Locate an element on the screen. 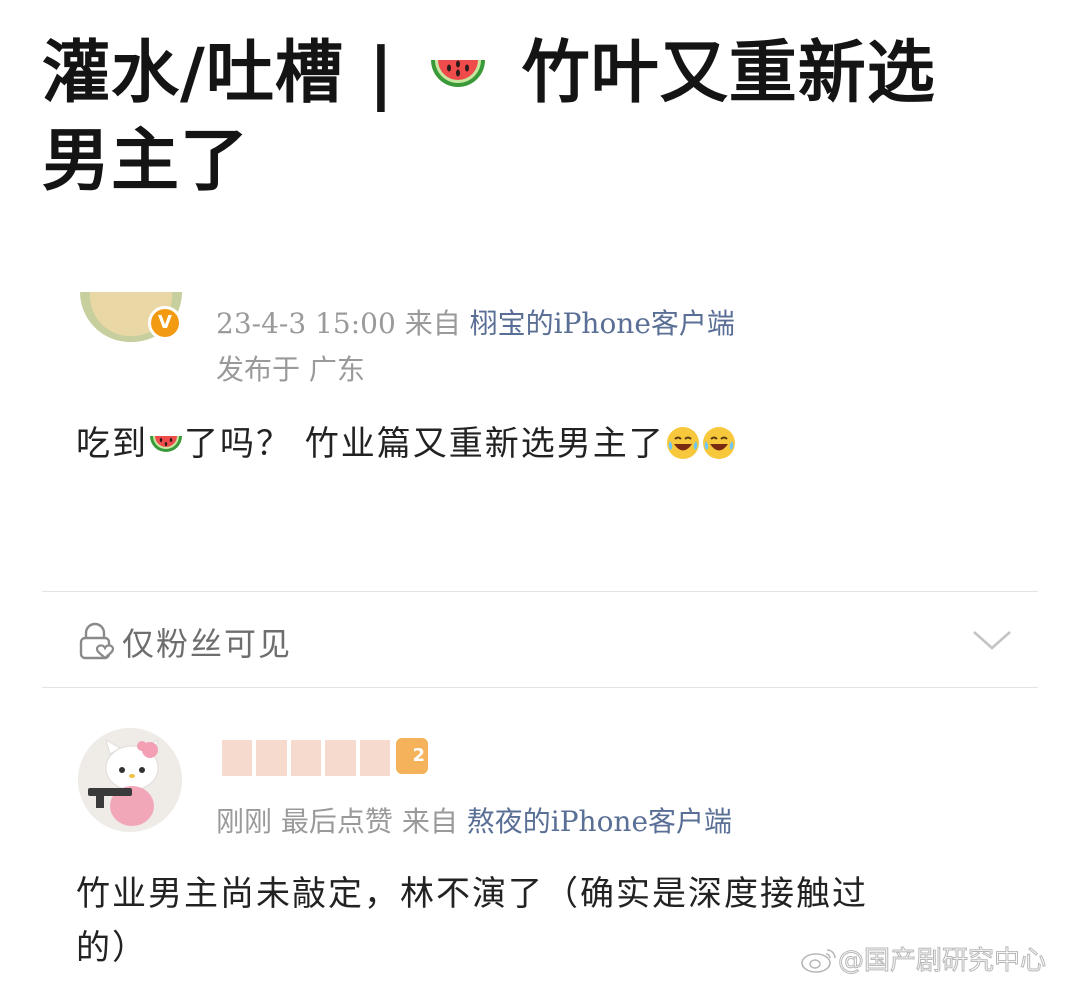 The height and width of the screenshot is (983, 1080). hello-kitty-avatar is located at coordinates (130, 780).